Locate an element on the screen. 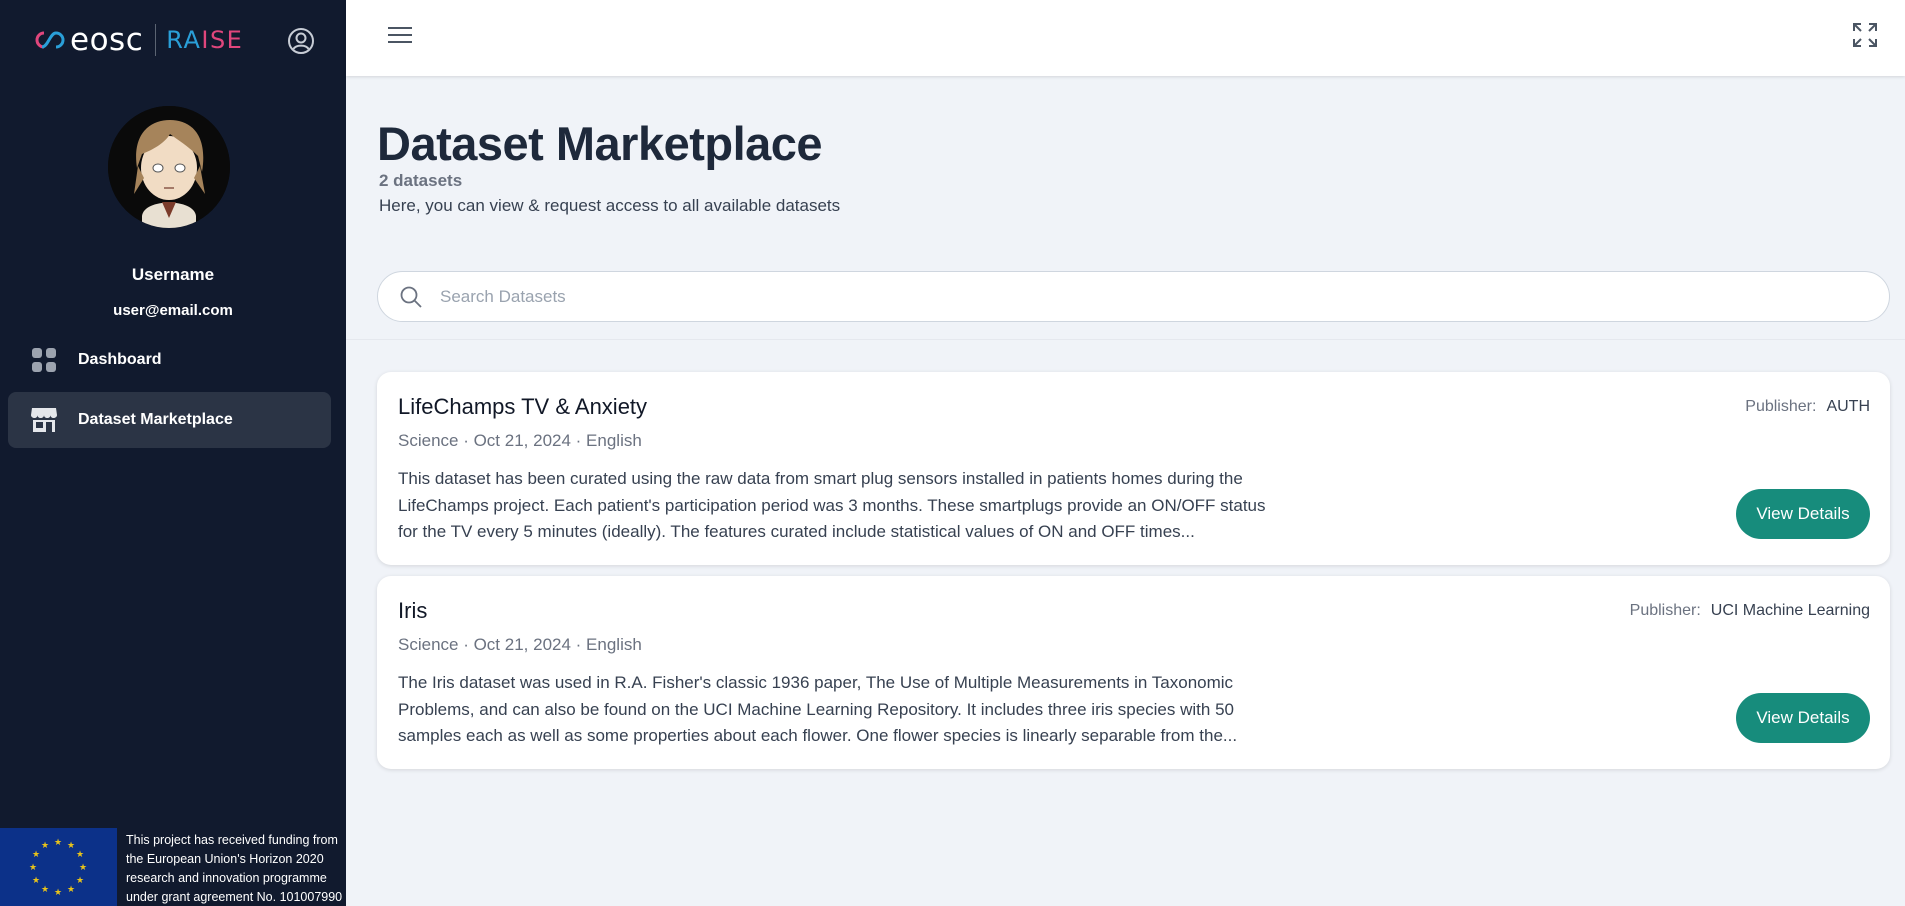 This screenshot has width=1905, height=906. dataset-count: 2 datasets is located at coordinates (421, 180).